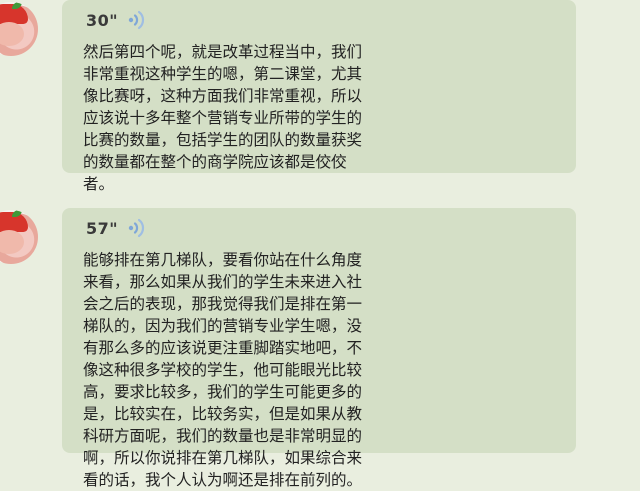 The width and height of the screenshot is (640, 491). What do you see at coordinates (215, 162) in the screenshot?
I see `transcript-line: 的数量都在整个的商学院应该都是佼佼` at bounding box center [215, 162].